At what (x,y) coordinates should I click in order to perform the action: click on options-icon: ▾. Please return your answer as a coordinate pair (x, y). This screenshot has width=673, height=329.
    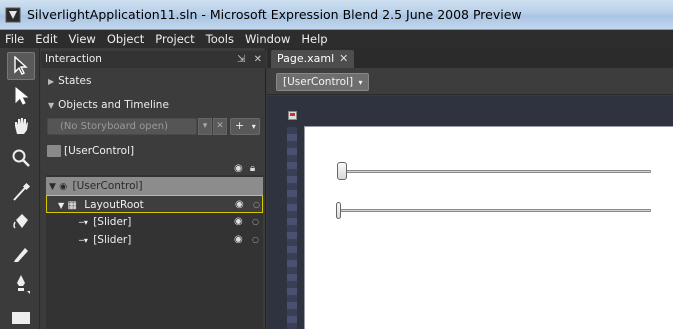
    Looking at the image, I should click on (205, 126).